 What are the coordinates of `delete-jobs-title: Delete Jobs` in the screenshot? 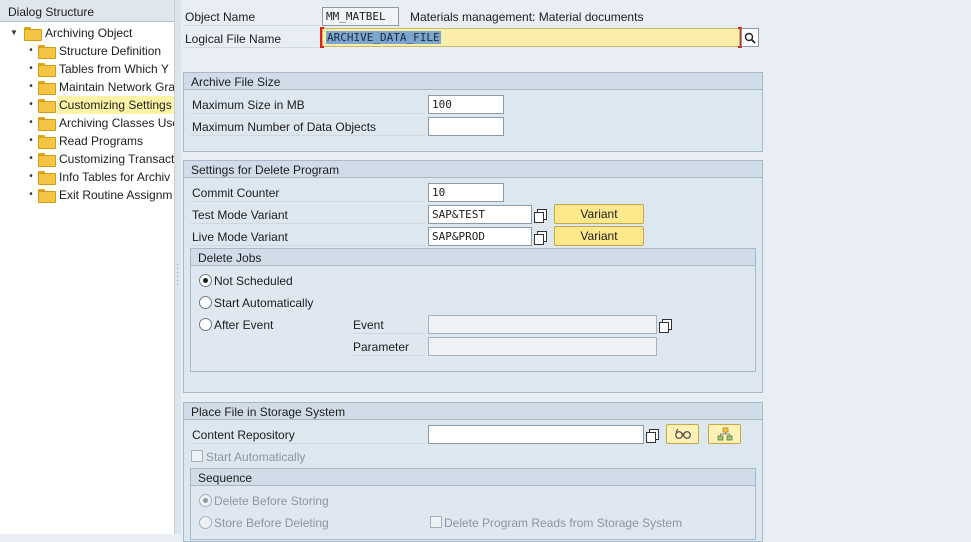 It's located at (473, 257).